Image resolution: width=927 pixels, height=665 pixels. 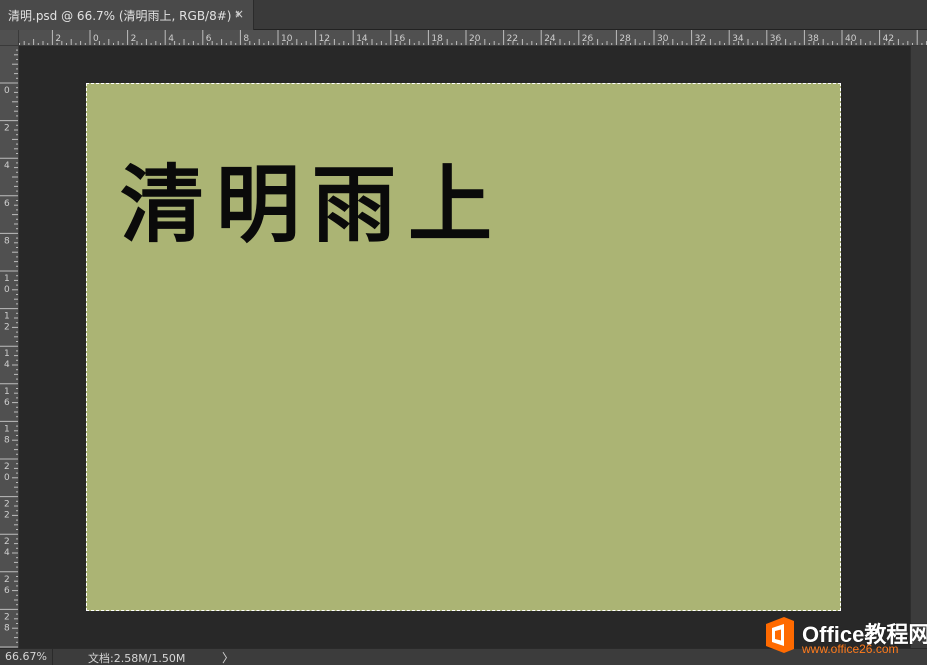 What do you see at coordinates (851, 39) in the screenshot?
I see `ruler-label: 40` at bounding box center [851, 39].